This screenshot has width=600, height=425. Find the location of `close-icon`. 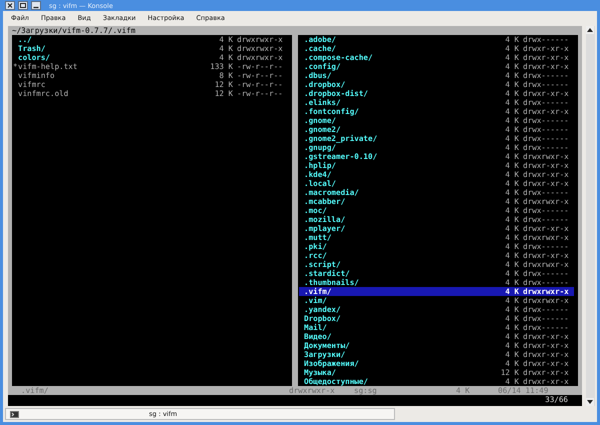

close-icon is located at coordinates (10, 5).